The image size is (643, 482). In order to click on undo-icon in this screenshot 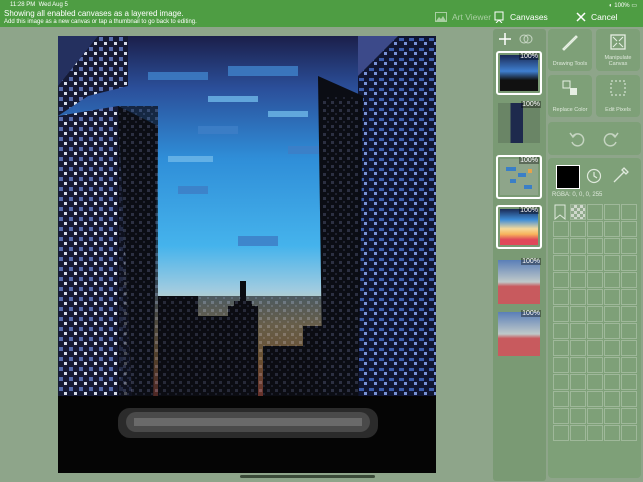, I will do `click(577, 139)`.